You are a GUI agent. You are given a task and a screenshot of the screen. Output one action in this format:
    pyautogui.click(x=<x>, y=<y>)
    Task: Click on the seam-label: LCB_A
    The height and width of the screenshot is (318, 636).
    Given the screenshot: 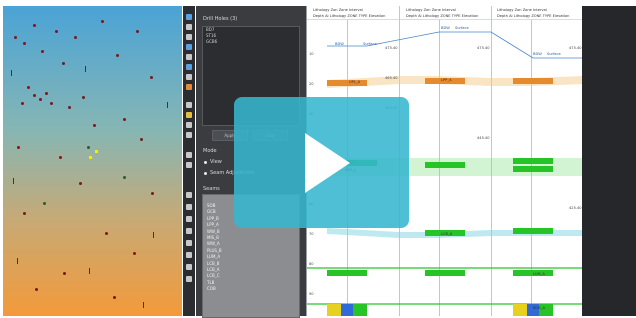 What is the action you would take?
    pyautogui.click(x=447, y=234)
    